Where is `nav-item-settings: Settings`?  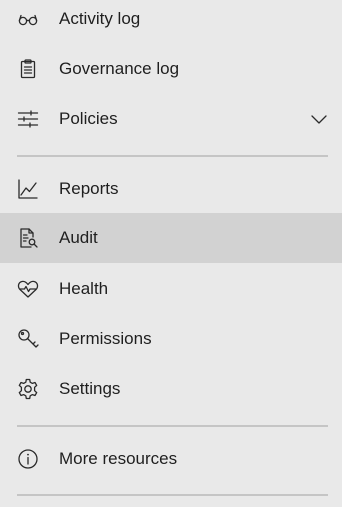 nav-item-settings: Settings is located at coordinates (171, 389).